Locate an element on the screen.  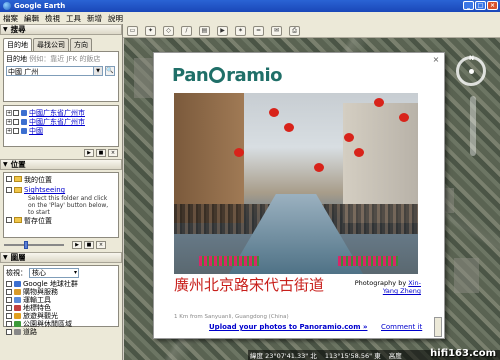
comment-link: Comment it is located at coordinates (401, 327).